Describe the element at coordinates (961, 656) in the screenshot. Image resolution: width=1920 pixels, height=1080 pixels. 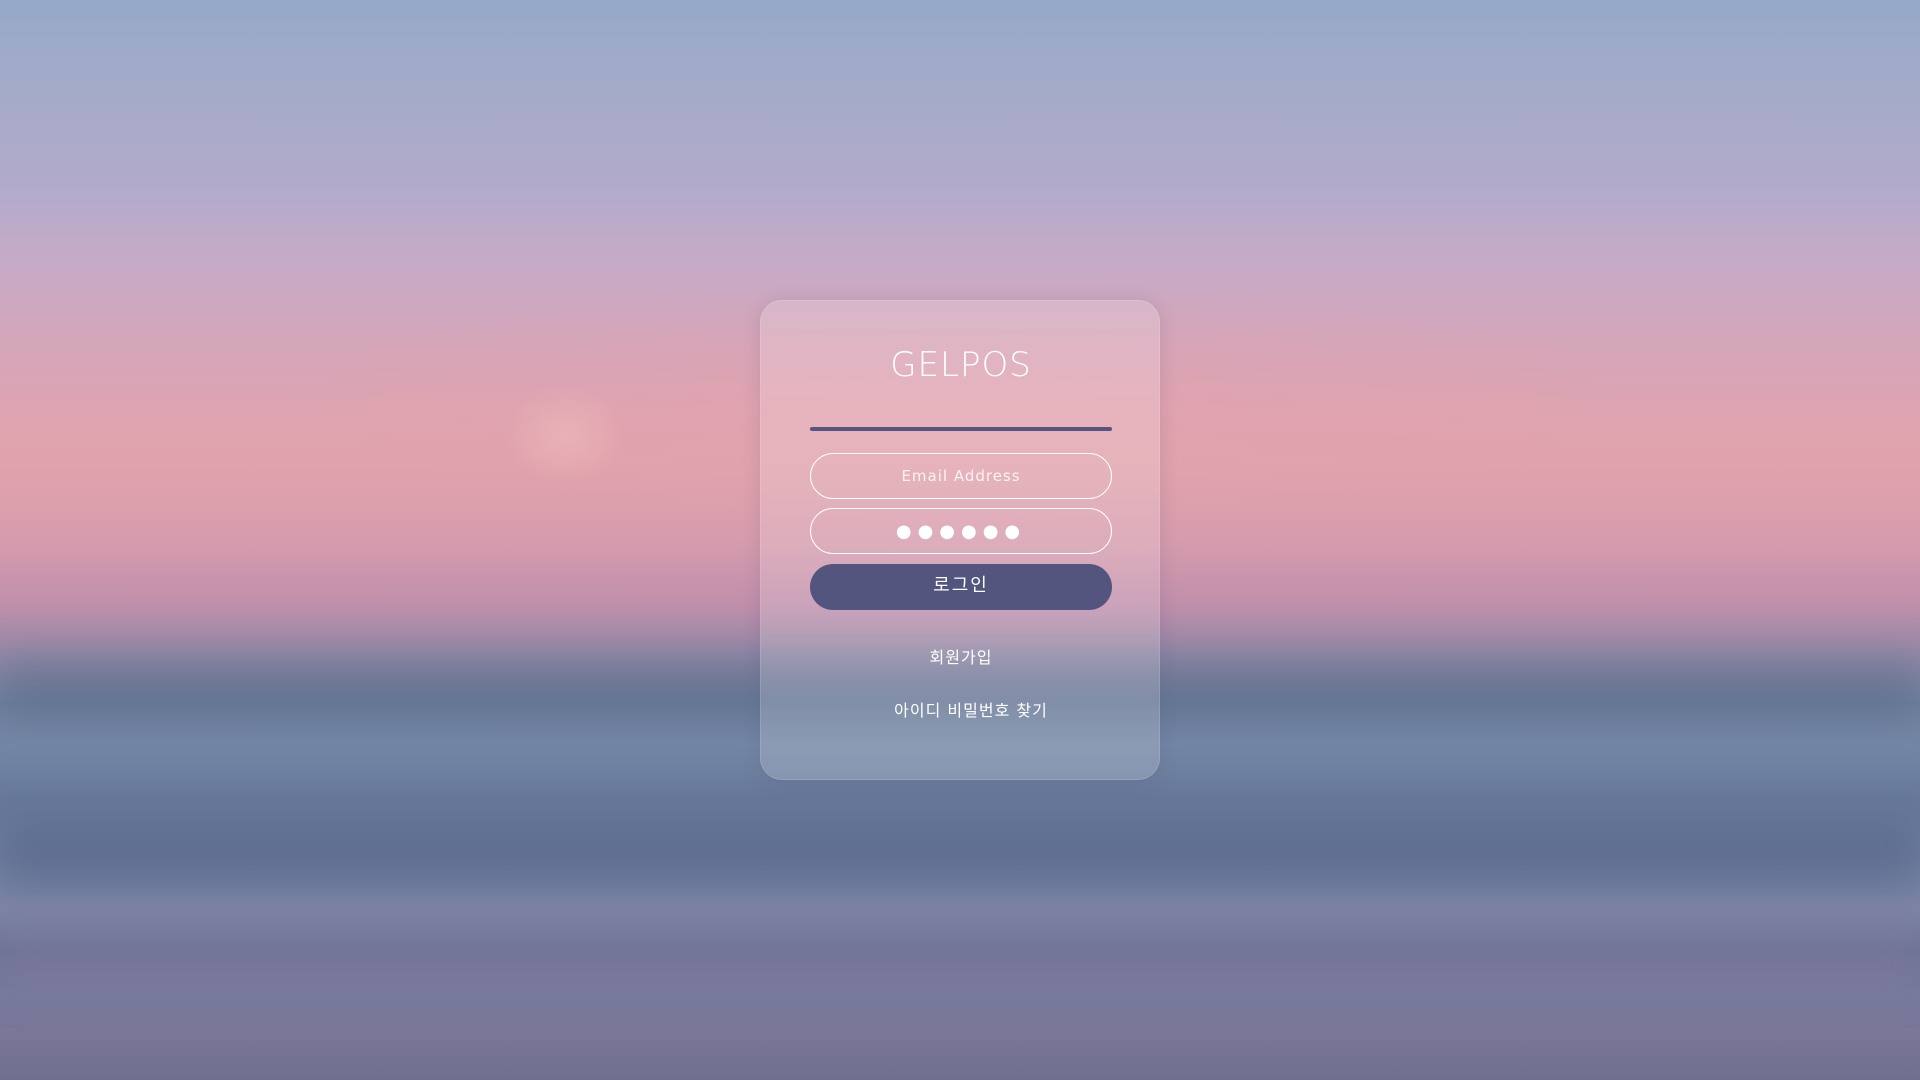
I see `signup-link: 회원가입` at that location.